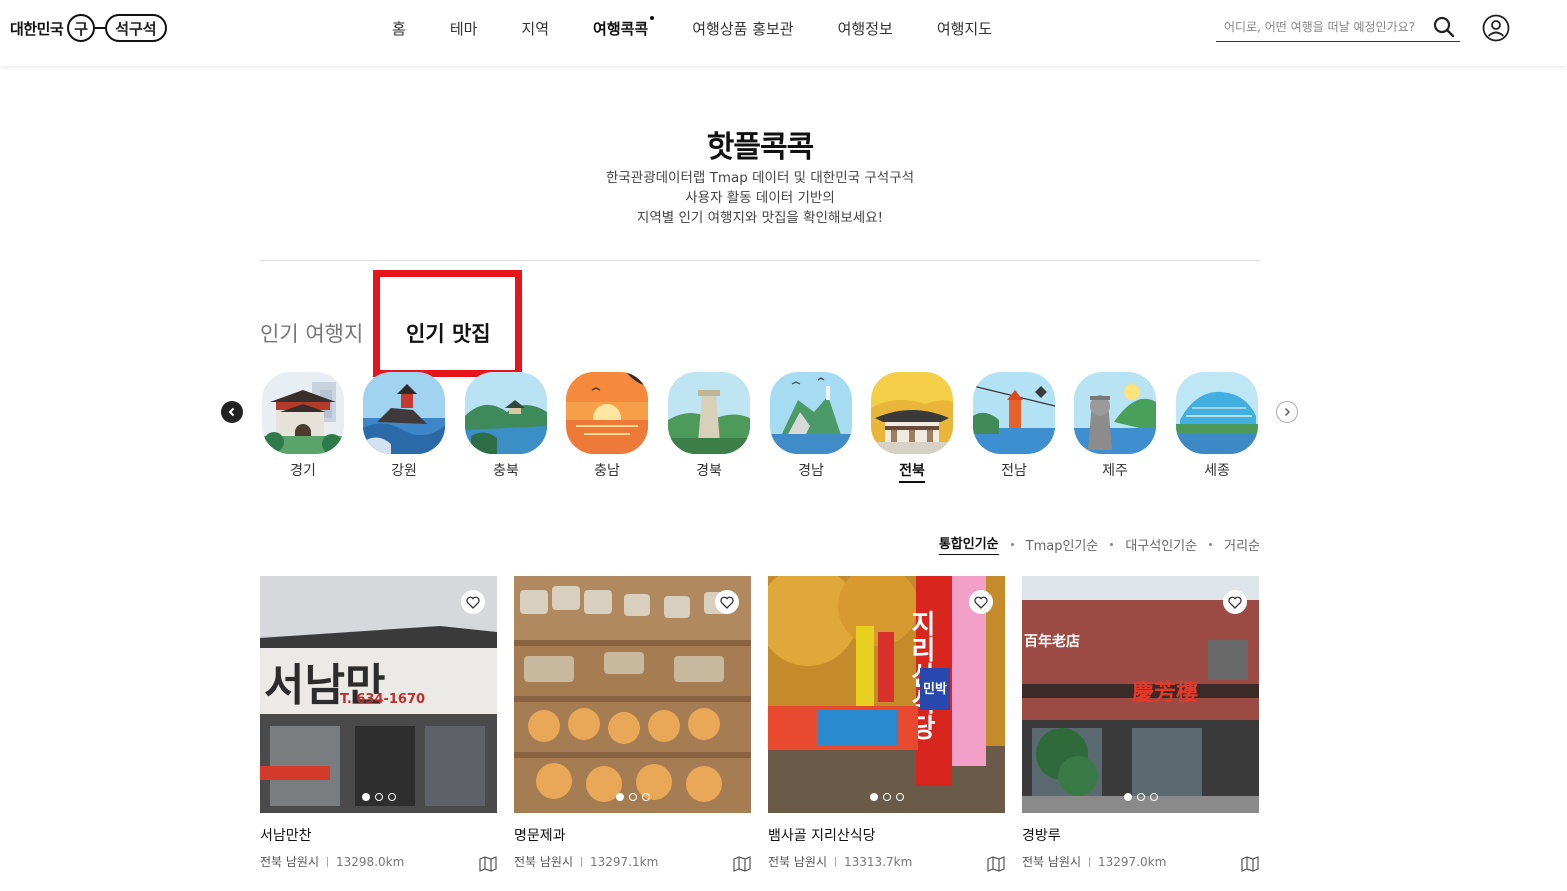 This screenshot has height=891, width=1567. I want to click on region-label: 충남, so click(607, 471).